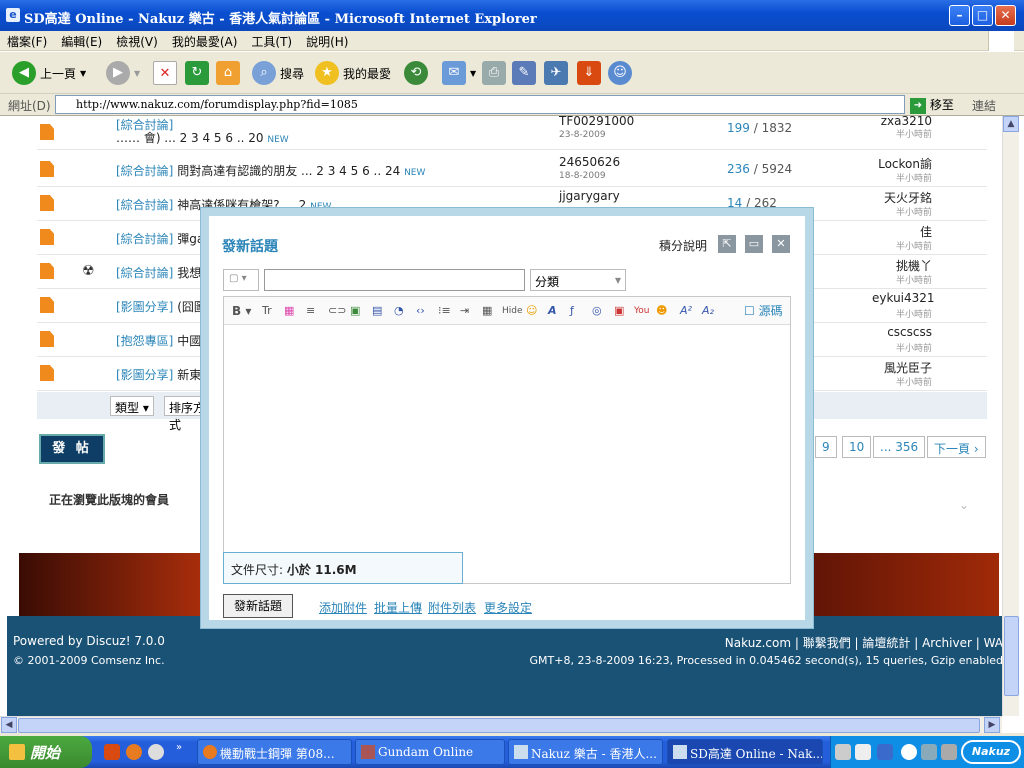 This screenshot has height=768, width=1024. What do you see at coordinates (459, 73) in the screenshot?
I see `mail-button: ✉ ▼` at bounding box center [459, 73].